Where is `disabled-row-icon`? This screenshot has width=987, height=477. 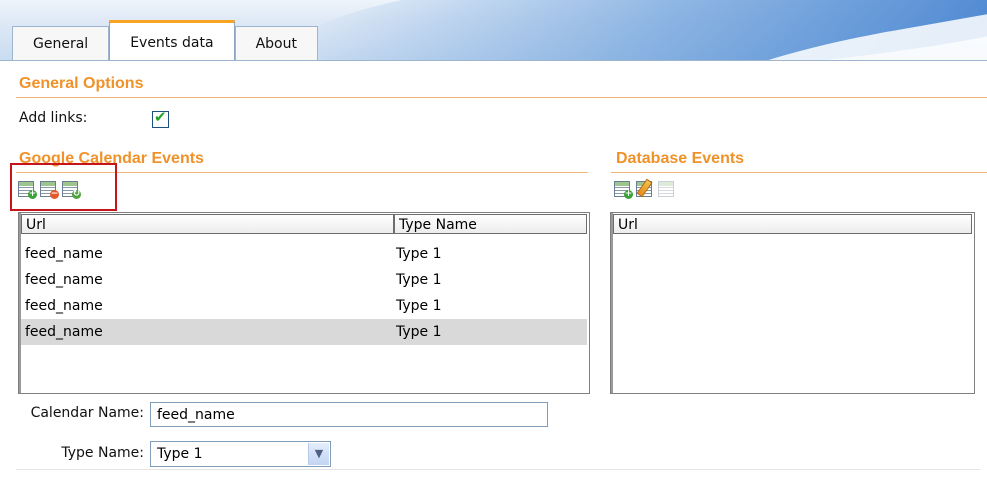 disabled-row-icon is located at coordinates (667, 189).